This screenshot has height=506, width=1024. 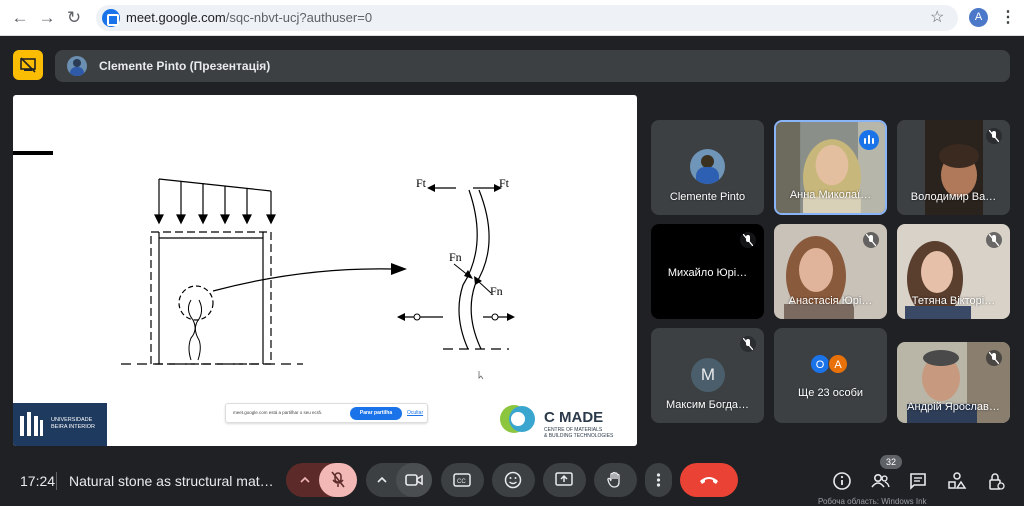 I want to click on more-vert-icon, so click(x=658, y=480).